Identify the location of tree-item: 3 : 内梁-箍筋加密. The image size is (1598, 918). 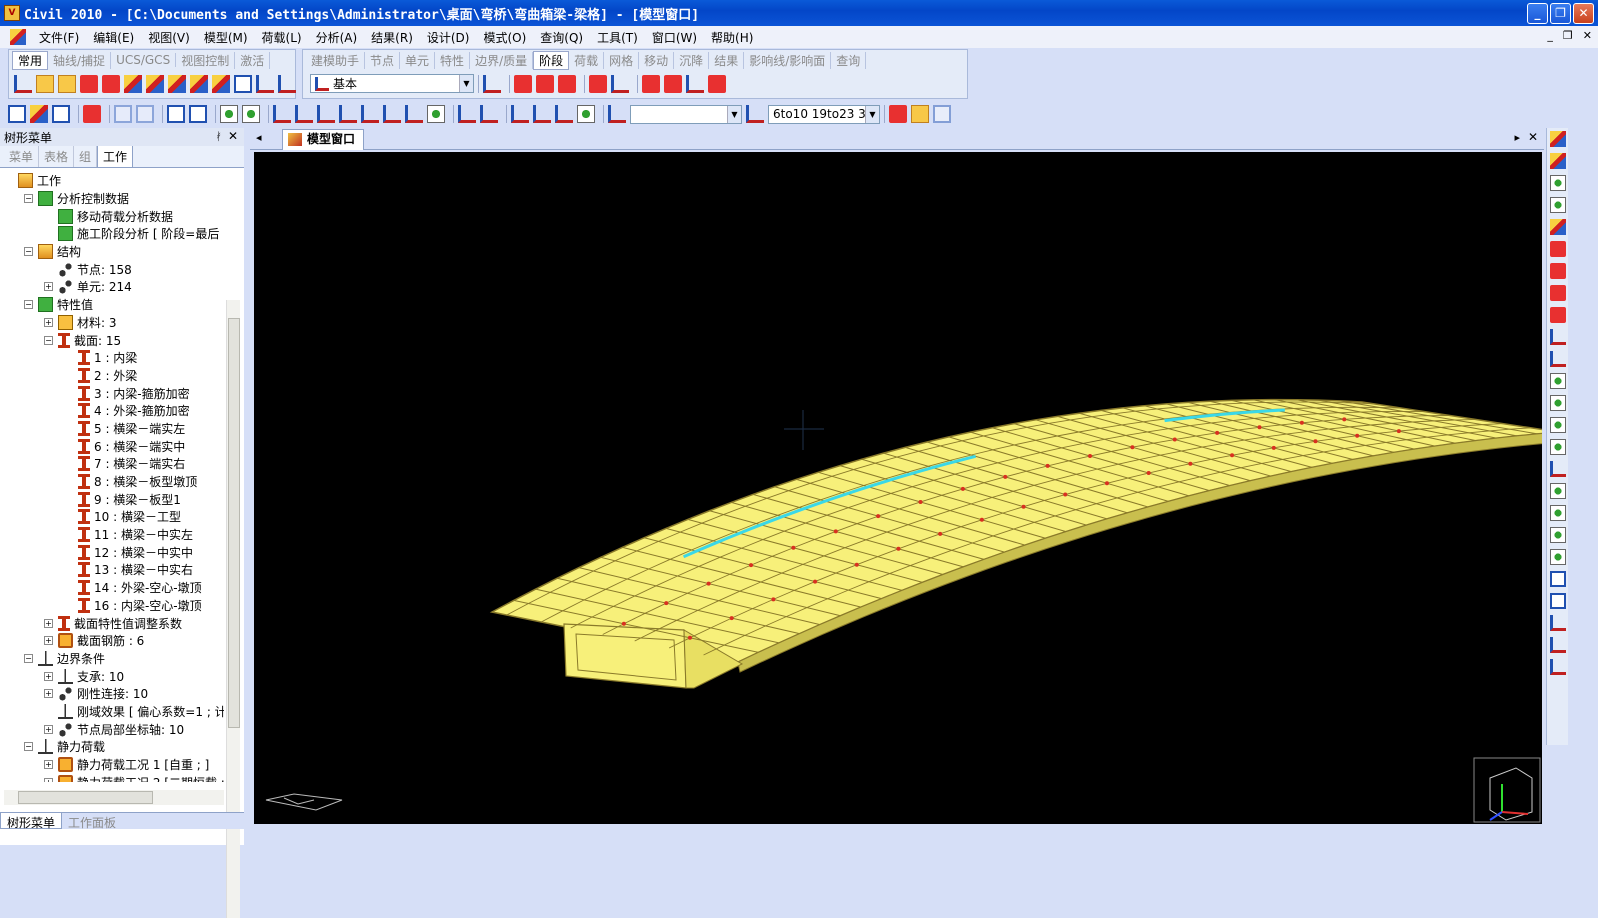
(114, 393).